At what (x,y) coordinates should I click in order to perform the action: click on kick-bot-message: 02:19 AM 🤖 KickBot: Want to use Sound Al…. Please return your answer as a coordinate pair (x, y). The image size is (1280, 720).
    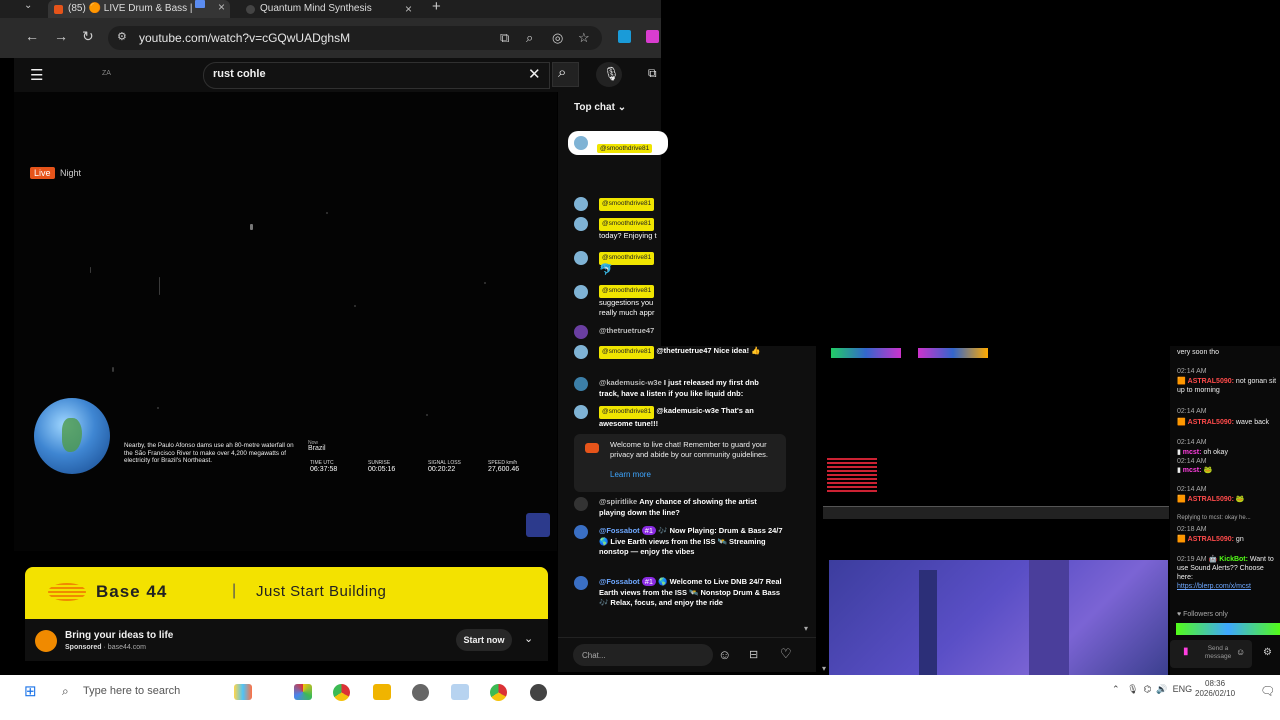
    Looking at the image, I should click on (1225, 573).